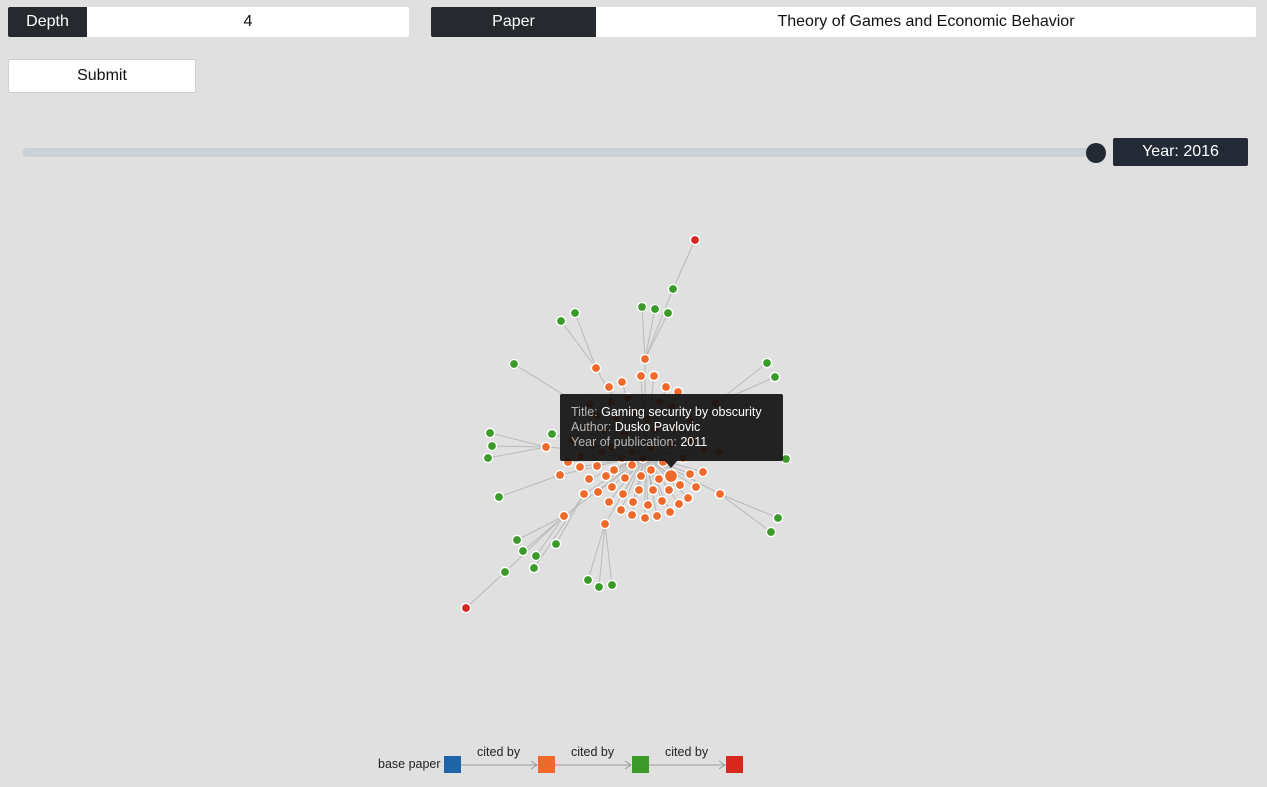  What do you see at coordinates (677, 442) in the screenshot?
I see `tooltip-year-line: Year of publication: 2011` at bounding box center [677, 442].